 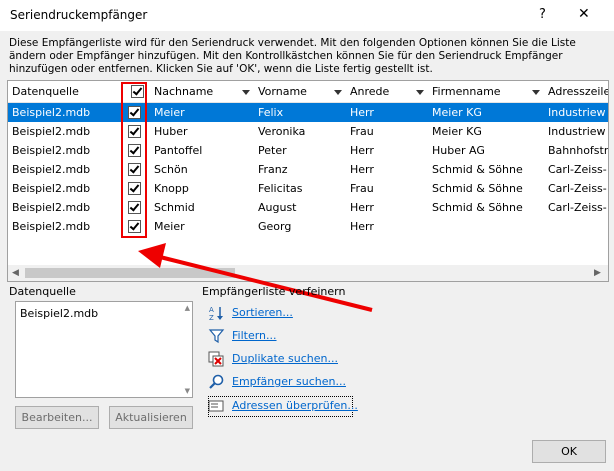 I want to click on scroll-up-icon: ▲, so click(x=187, y=308).